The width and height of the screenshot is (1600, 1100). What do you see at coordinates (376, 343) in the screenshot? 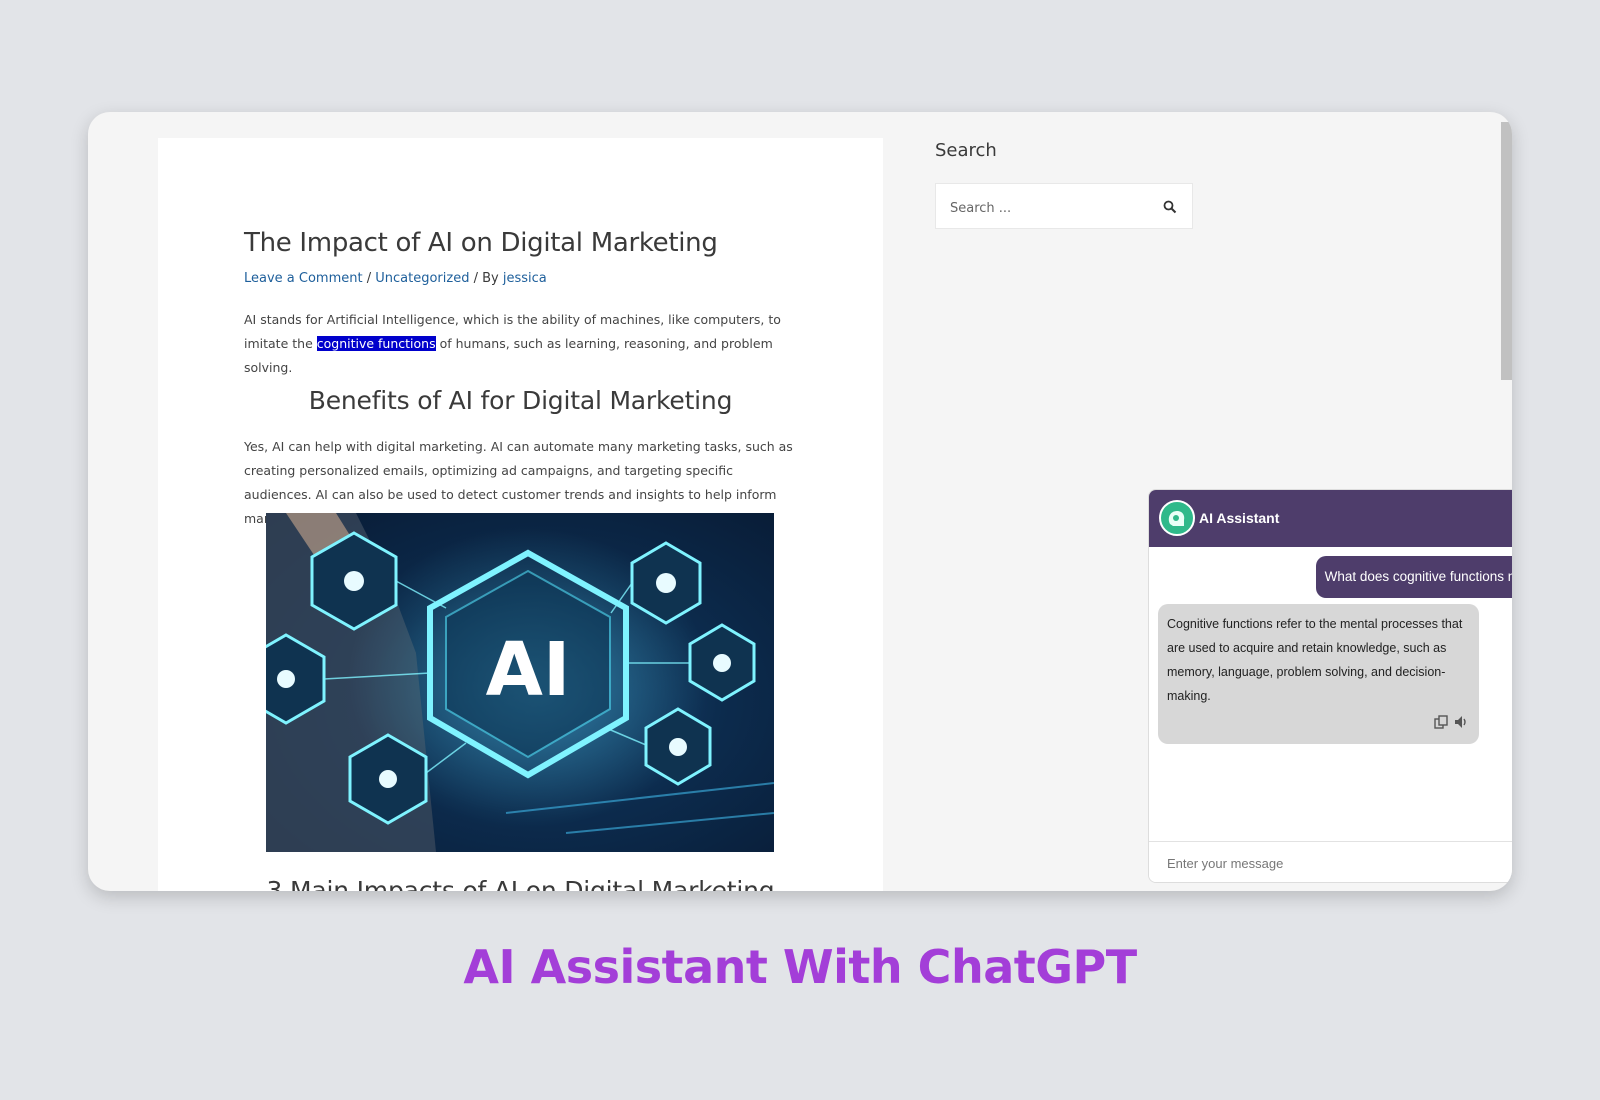
I see `selected-text: cognitive functions` at bounding box center [376, 343].